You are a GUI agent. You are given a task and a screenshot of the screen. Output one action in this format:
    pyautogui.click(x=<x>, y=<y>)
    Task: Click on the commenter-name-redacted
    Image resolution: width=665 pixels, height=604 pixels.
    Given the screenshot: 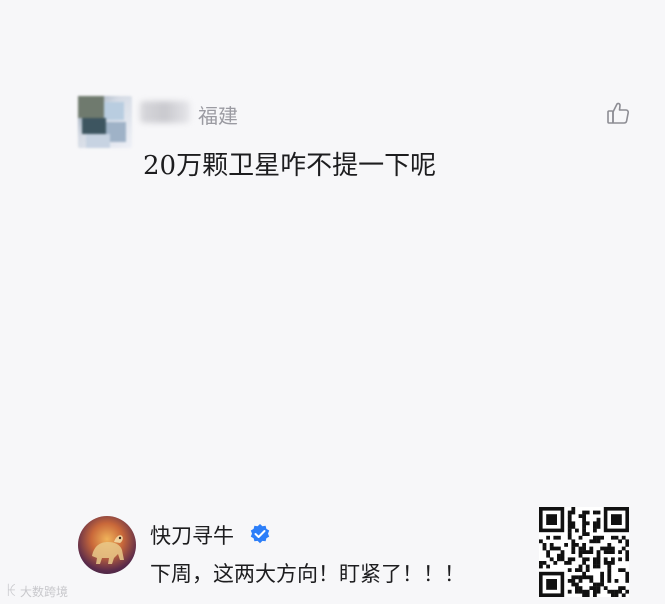 What is the action you would take?
    pyautogui.click(x=165, y=112)
    